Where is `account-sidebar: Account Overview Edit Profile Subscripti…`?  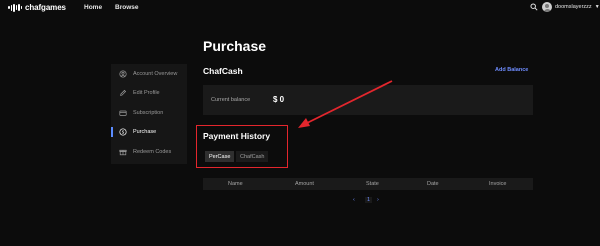
account-sidebar: Account Overview Edit Profile Subscripti… is located at coordinates (149, 114).